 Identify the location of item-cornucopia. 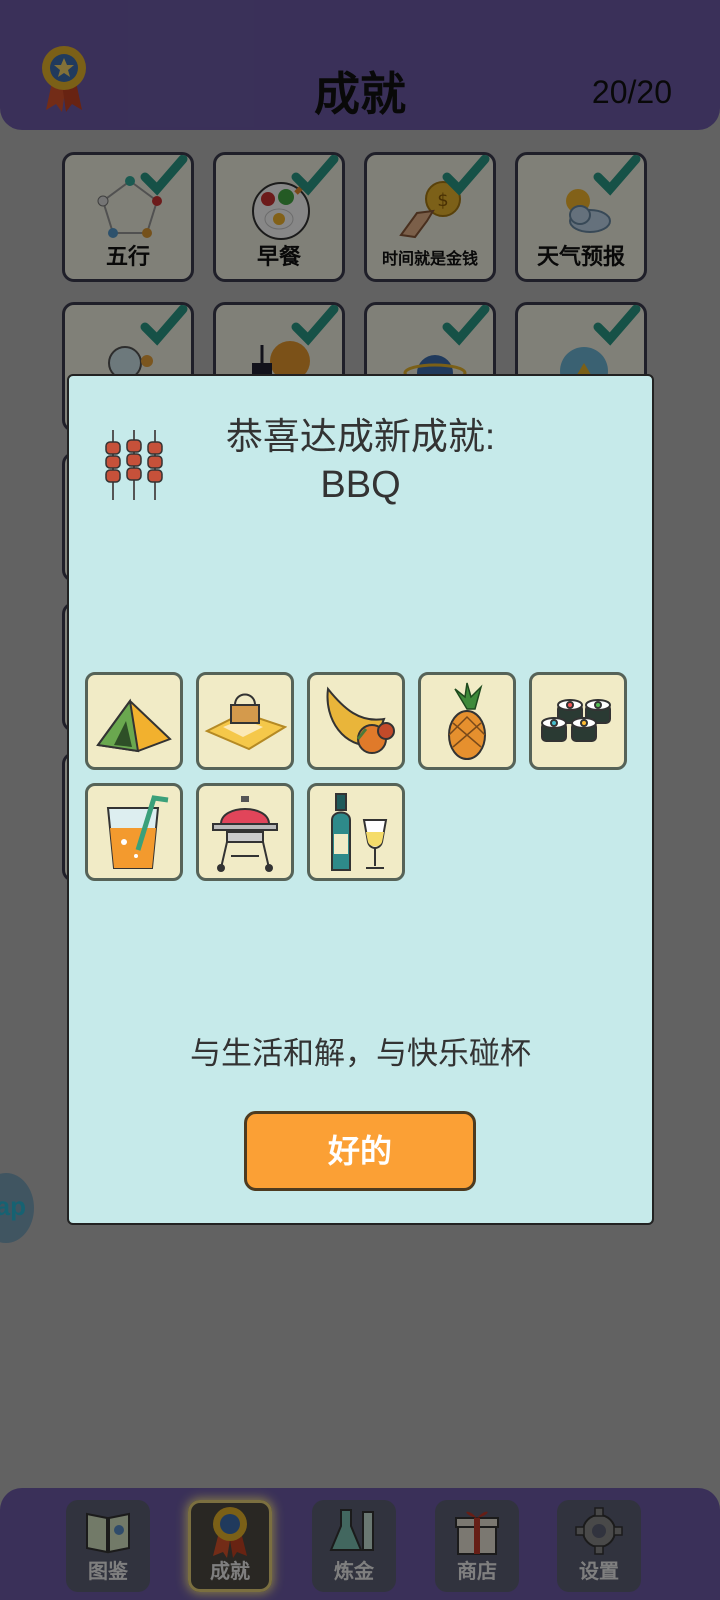
(356, 721).